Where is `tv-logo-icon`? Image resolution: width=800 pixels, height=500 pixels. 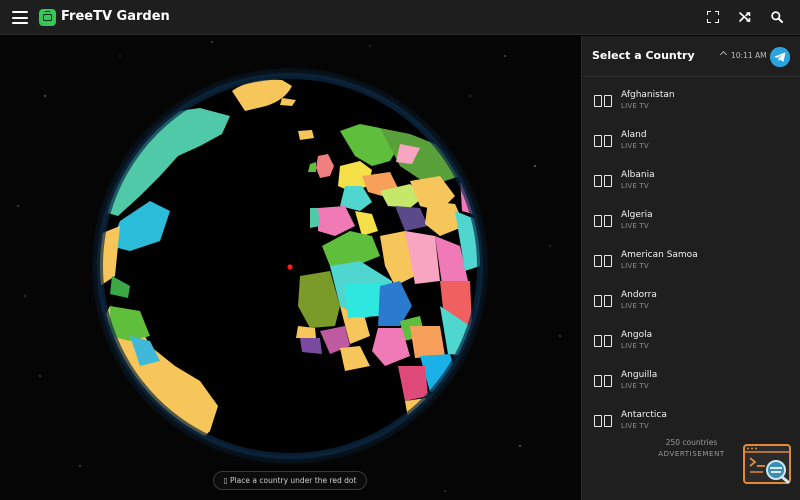 tv-logo-icon is located at coordinates (47, 17).